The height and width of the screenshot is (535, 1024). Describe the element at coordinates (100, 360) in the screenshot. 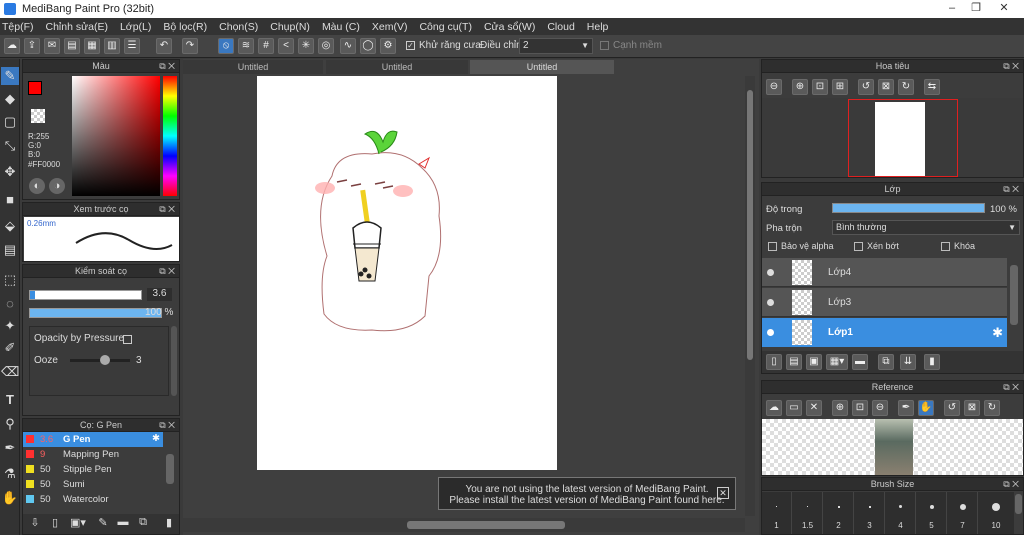

I see `ooze-slider` at that location.